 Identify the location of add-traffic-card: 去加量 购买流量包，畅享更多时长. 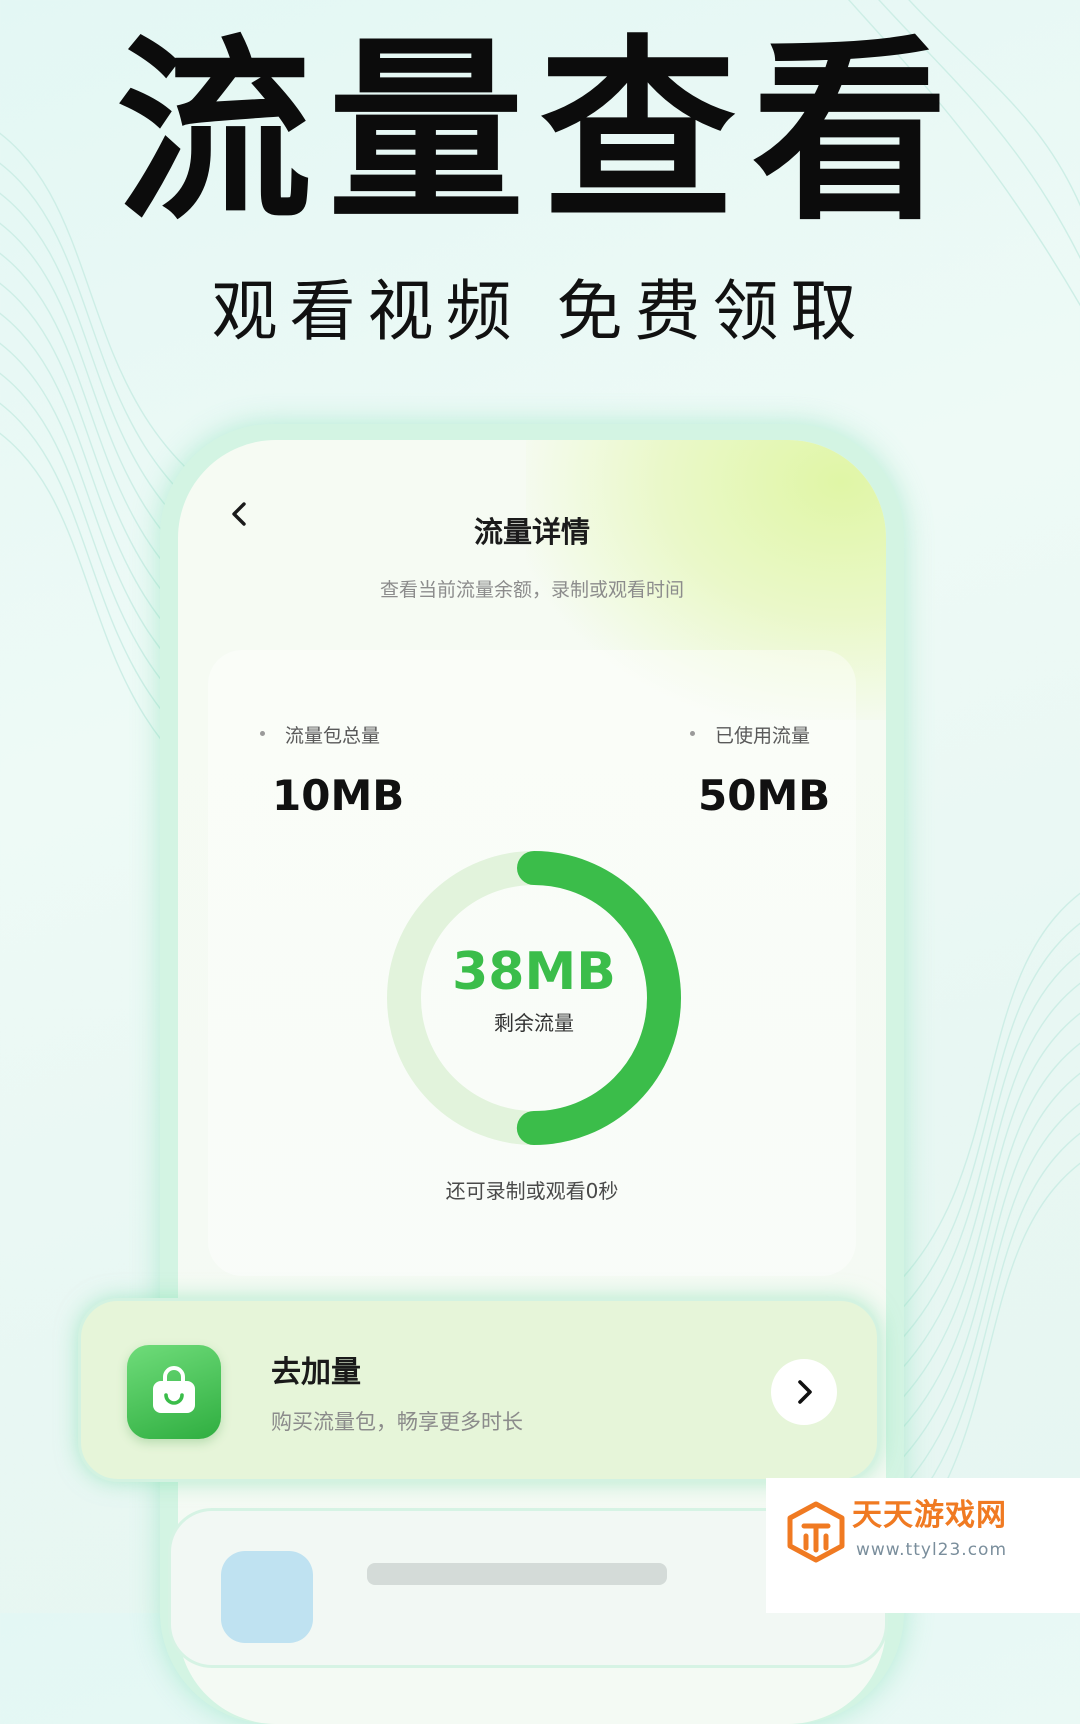
(479, 1390).